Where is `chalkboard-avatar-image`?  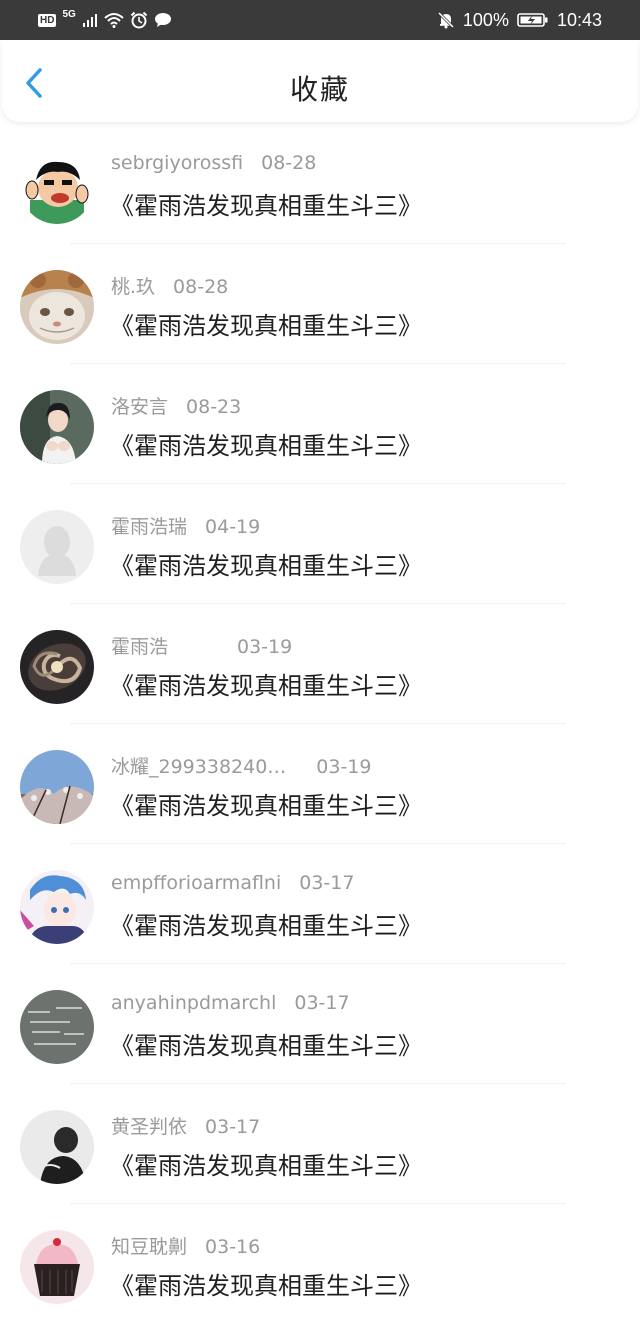 chalkboard-avatar-image is located at coordinates (57, 1027).